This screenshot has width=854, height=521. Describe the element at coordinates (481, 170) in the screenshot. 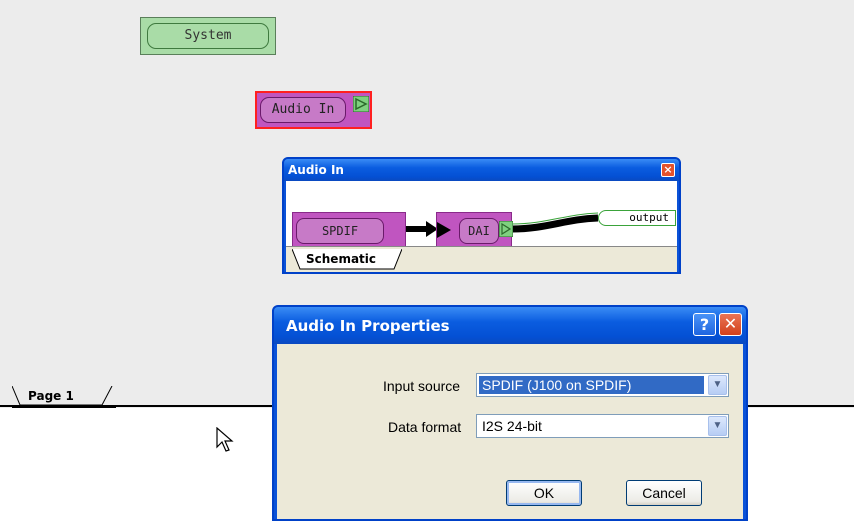

I see `schematic-titlebar: Audio In ×` at that location.